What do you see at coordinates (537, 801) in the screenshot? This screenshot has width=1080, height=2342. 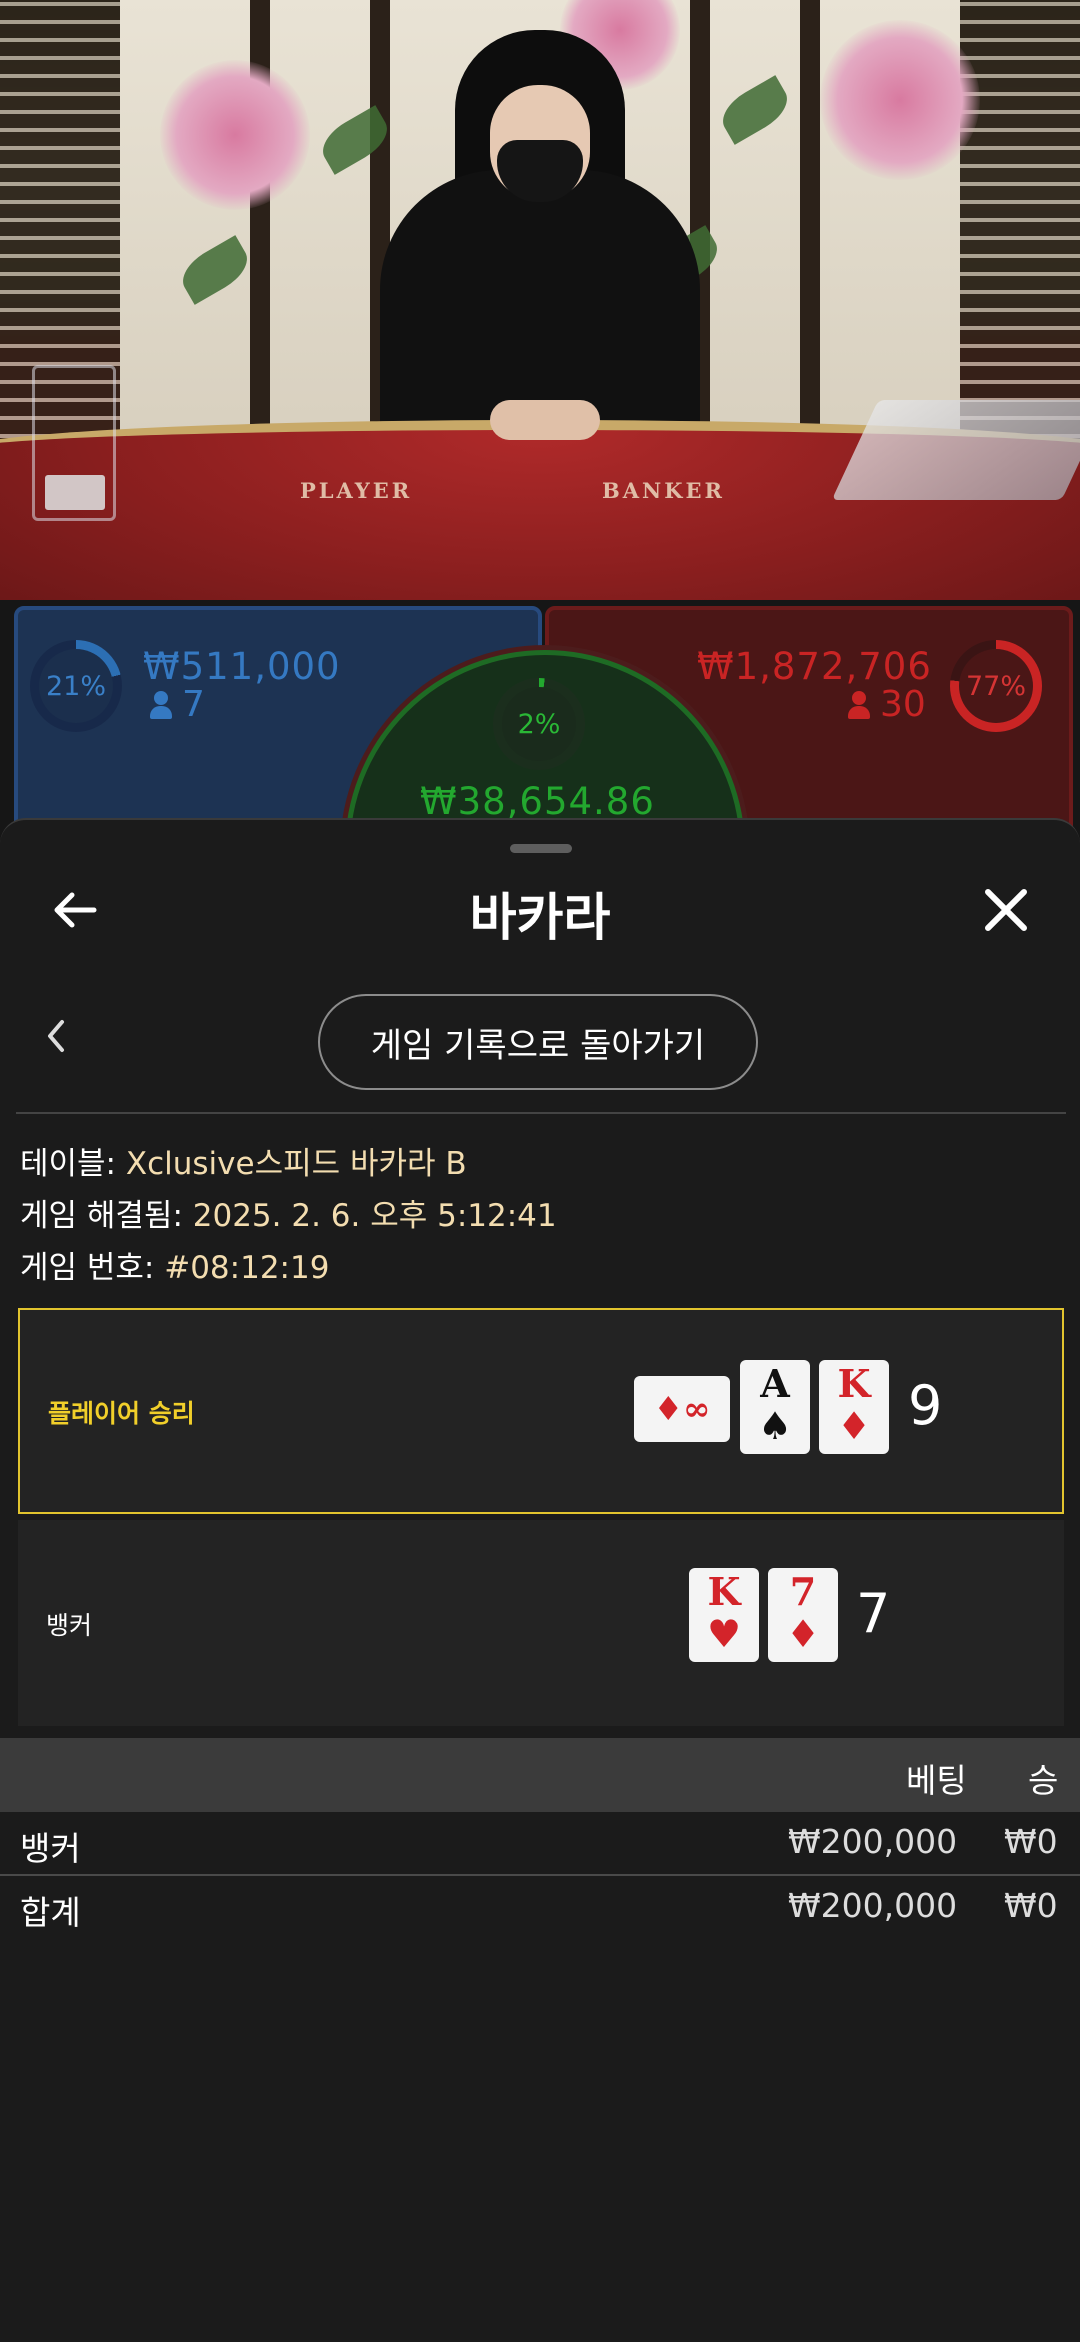 I see `tie-bet-amount: ₩38,654.86` at bounding box center [537, 801].